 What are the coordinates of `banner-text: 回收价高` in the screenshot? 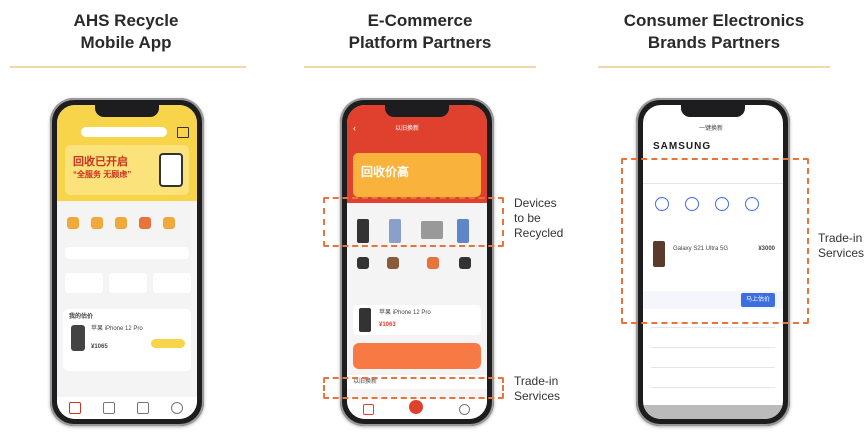 It's located at (385, 172).